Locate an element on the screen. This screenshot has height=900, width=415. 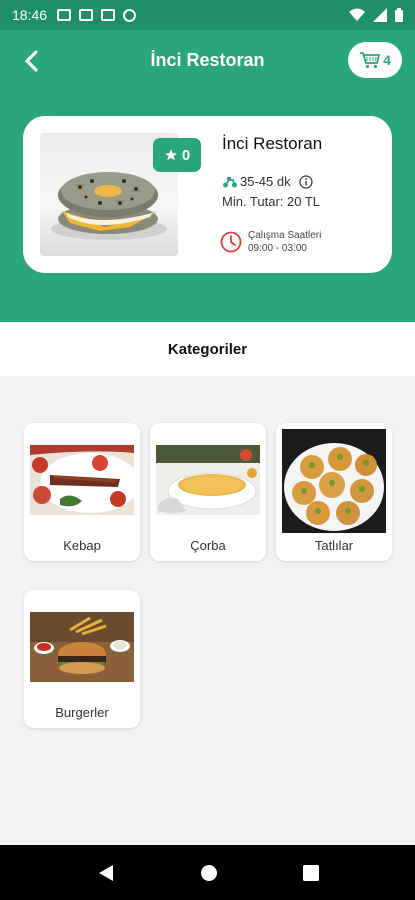
delivery-time: 35-45 dk is located at coordinates (265, 181).